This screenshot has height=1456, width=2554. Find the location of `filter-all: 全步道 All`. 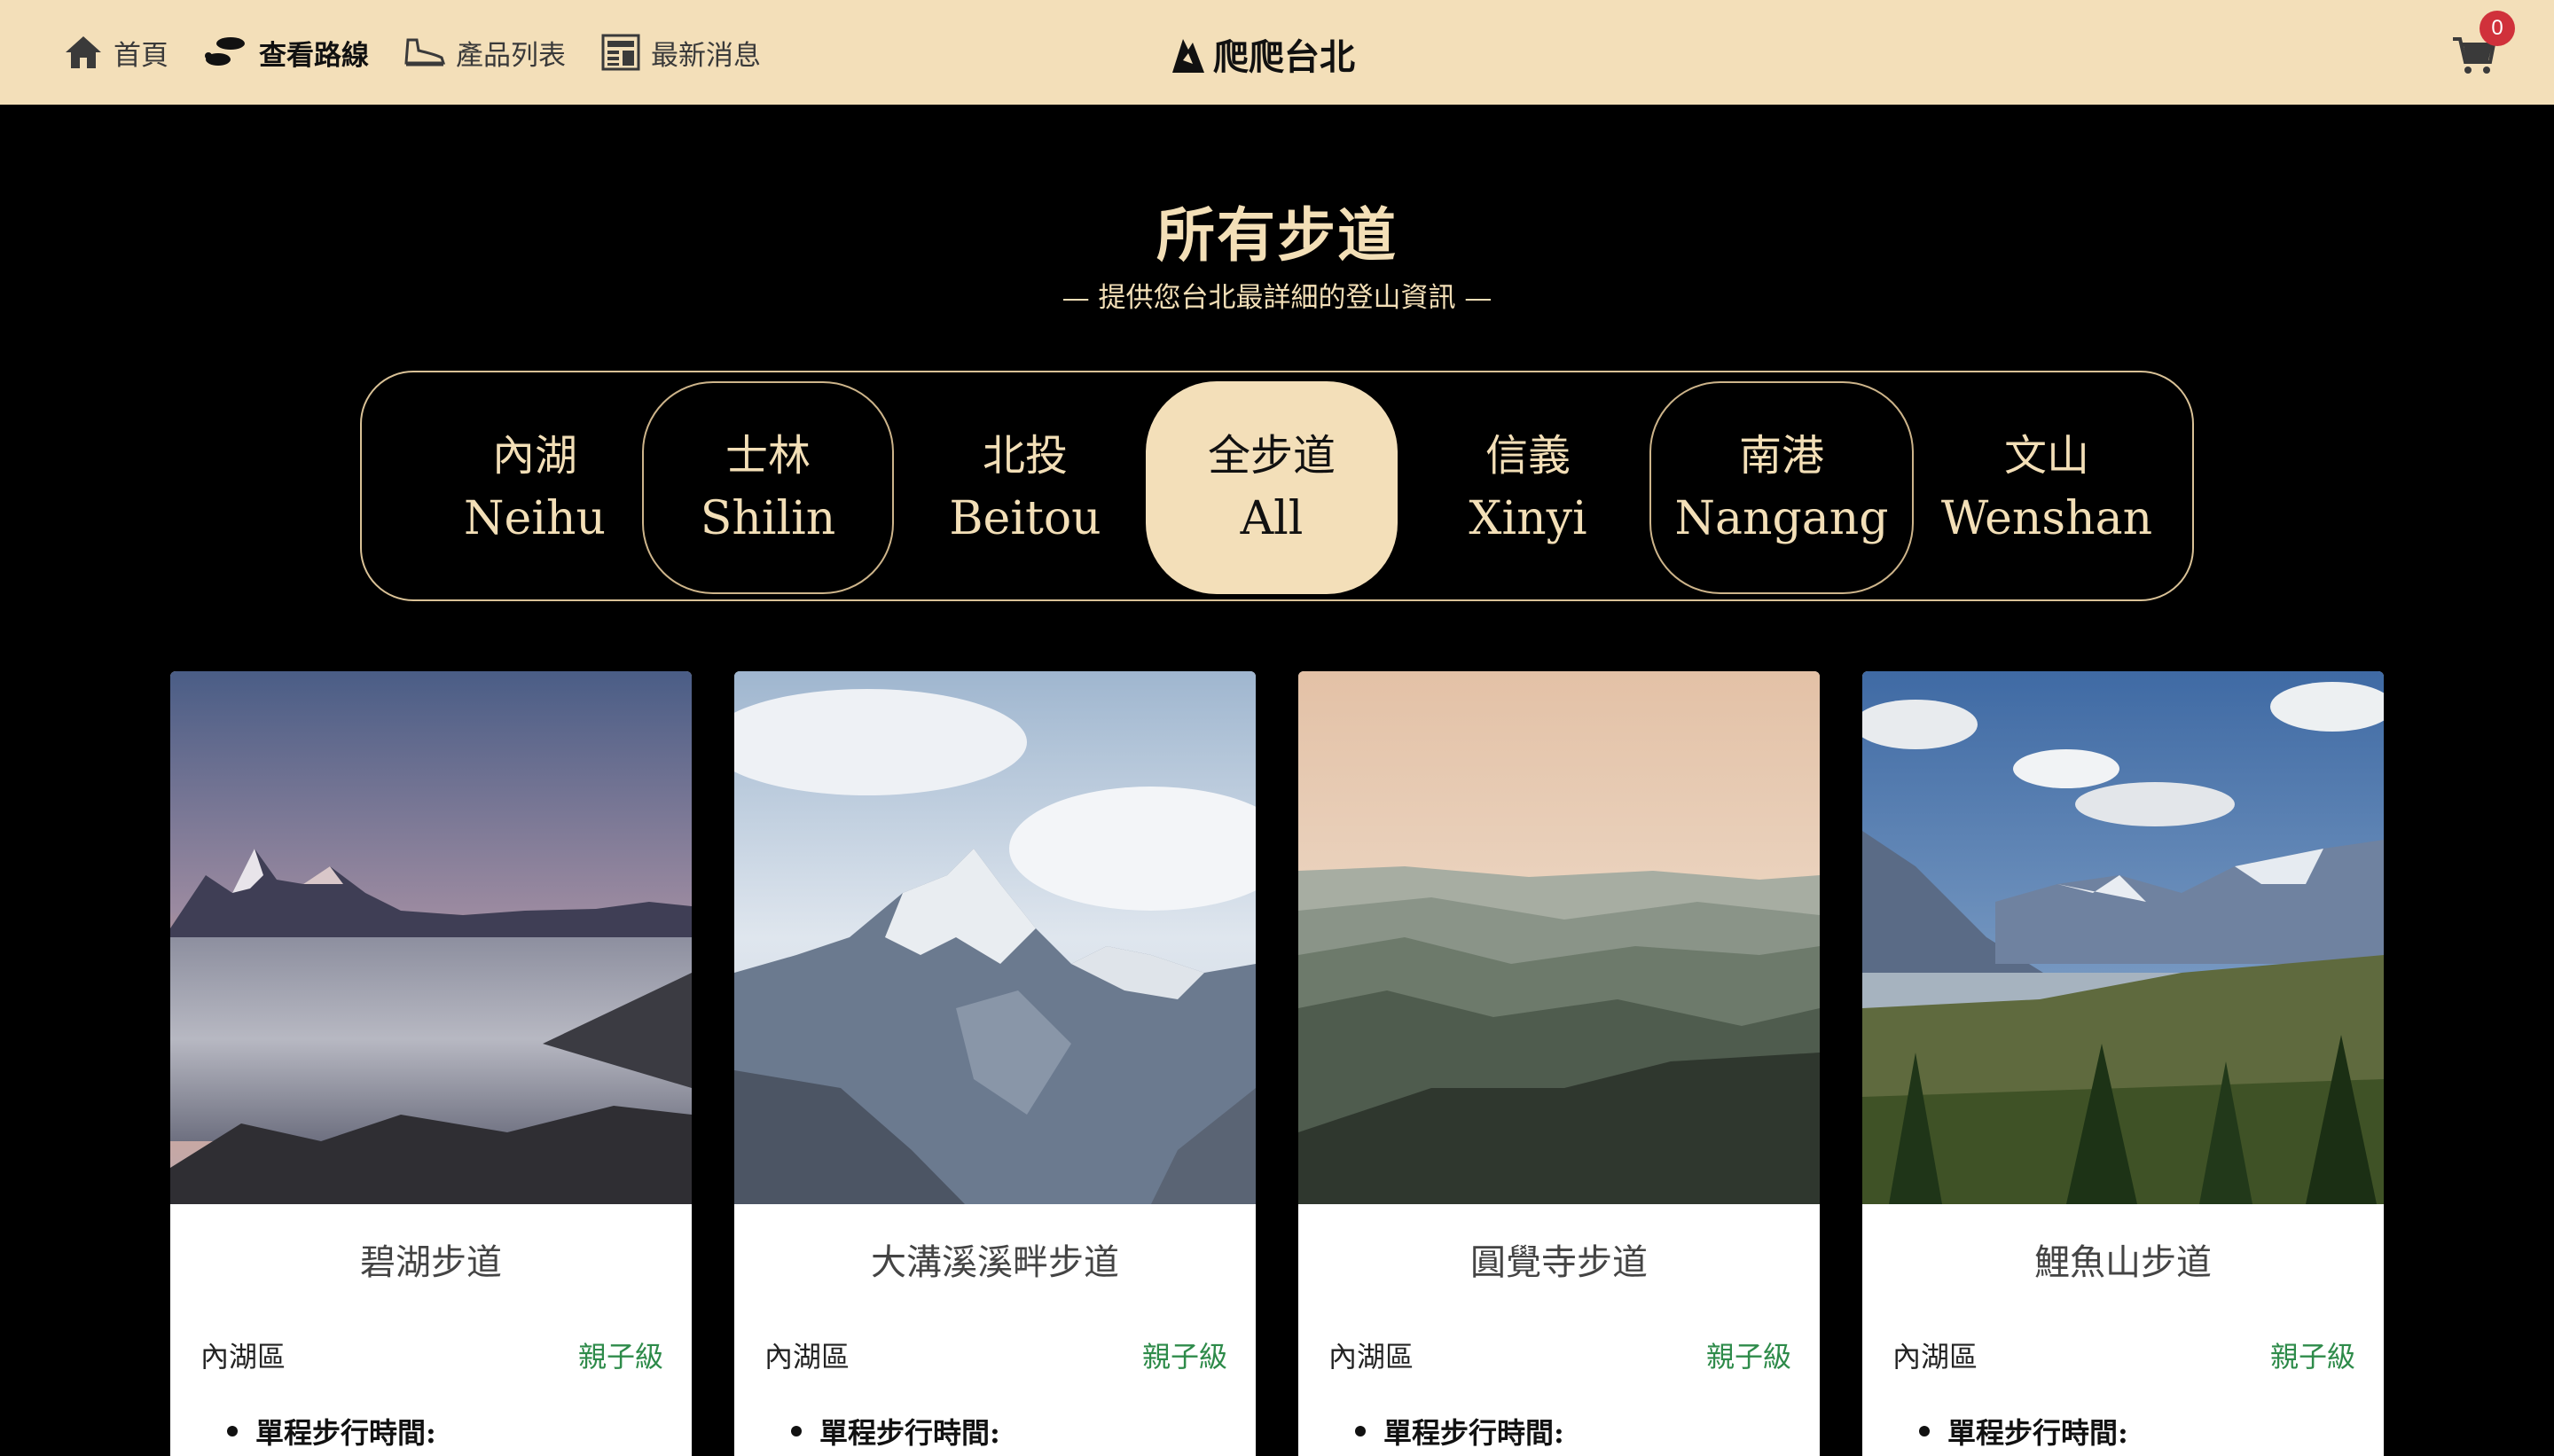

filter-all: 全步道 All is located at coordinates (1272, 487).